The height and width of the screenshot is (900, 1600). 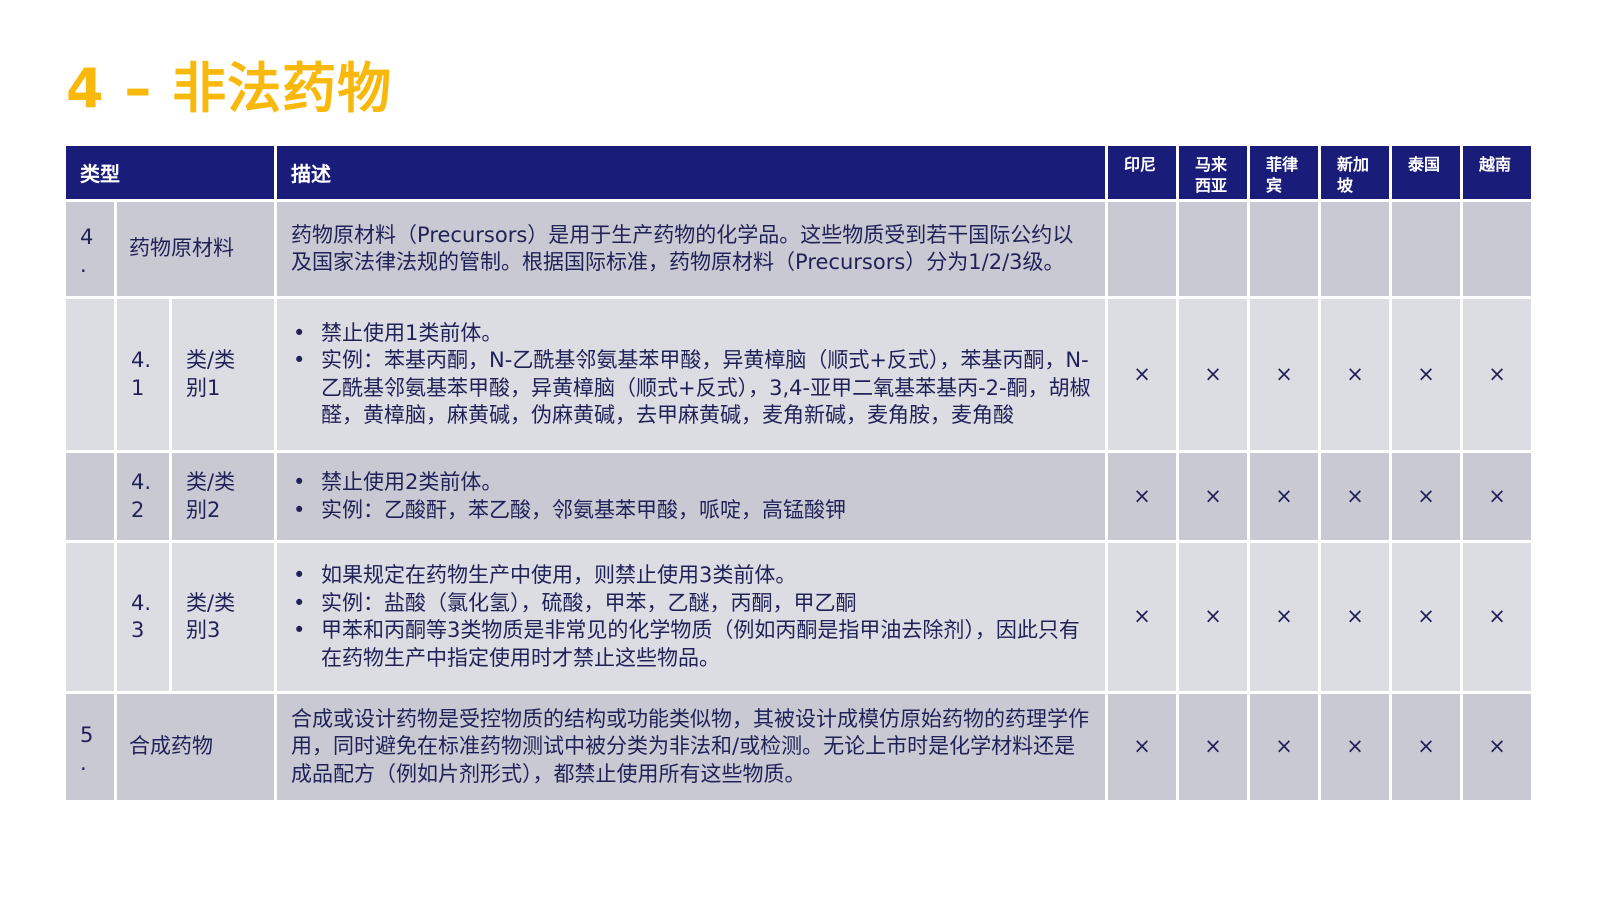 What do you see at coordinates (1142, 172) in the screenshot?
I see `header-country: 印尼` at bounding box center [1142, 172].